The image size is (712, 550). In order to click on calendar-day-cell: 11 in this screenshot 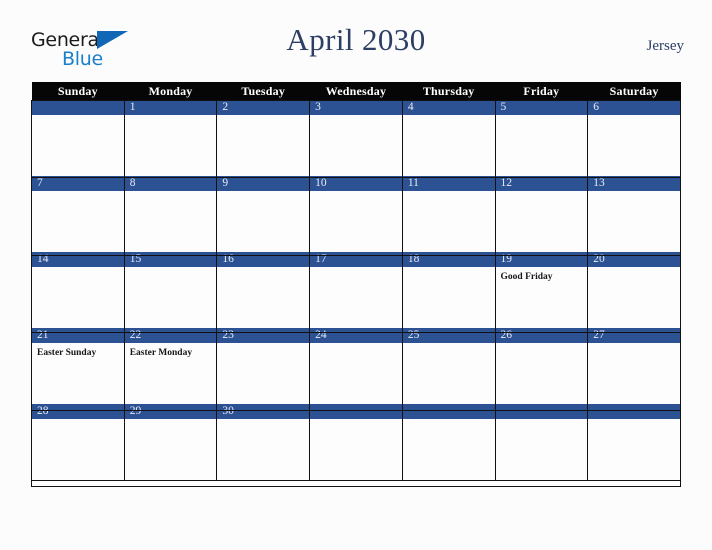, I will do `click(448, 214)`.